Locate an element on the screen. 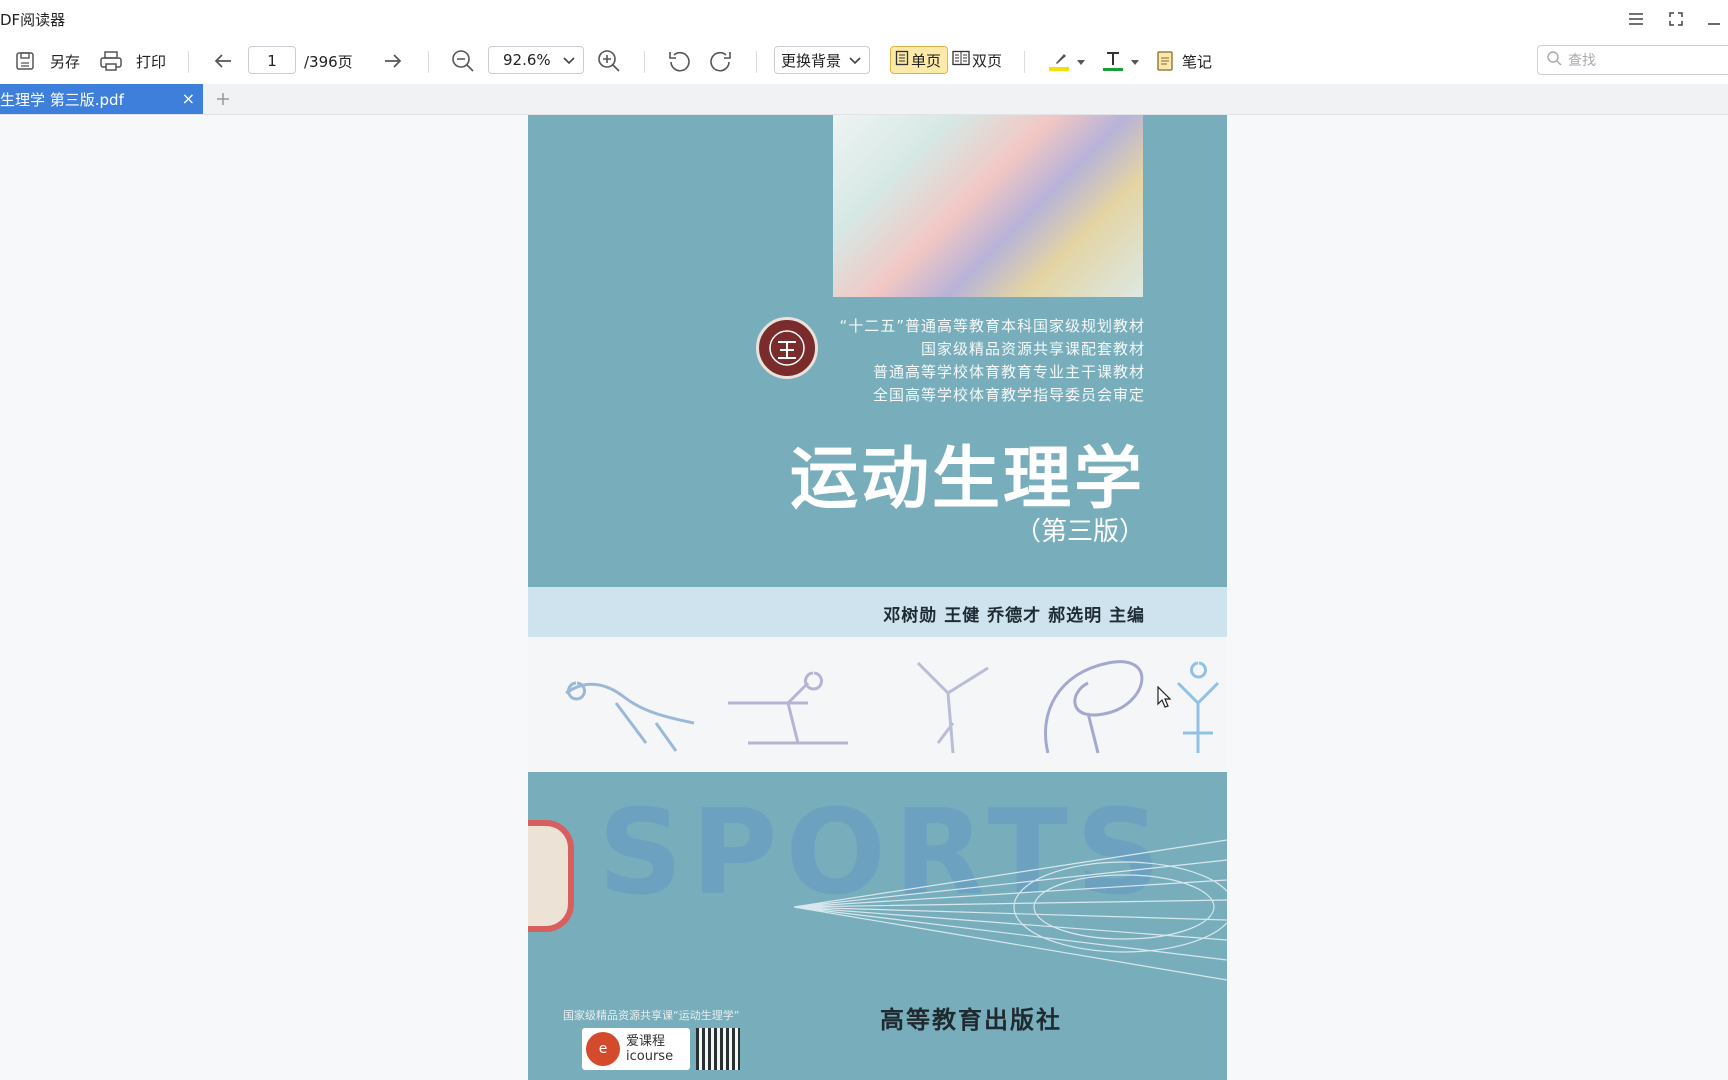 Image resolution: width=1728 pixels, height=1080 pixels. add-tab-button is located at coordinates (223, 99).